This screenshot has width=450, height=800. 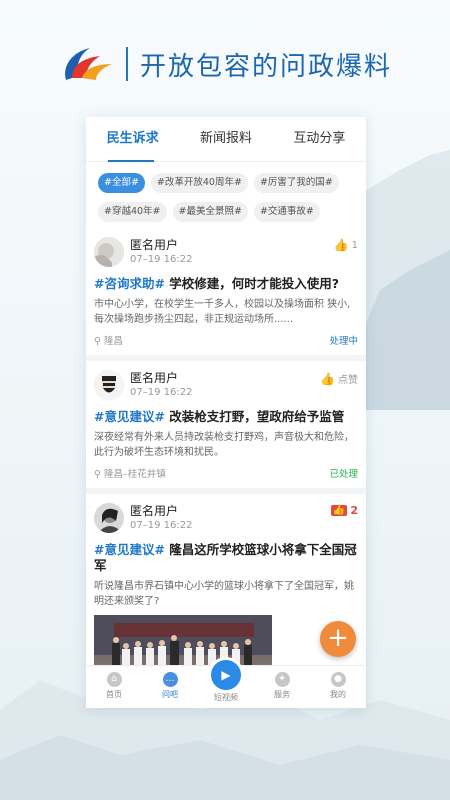 What do you see at coordinates (129, 283) in the screenshot?
I see `post-topic: #咨询求助#` at bounding box center [129, 283].